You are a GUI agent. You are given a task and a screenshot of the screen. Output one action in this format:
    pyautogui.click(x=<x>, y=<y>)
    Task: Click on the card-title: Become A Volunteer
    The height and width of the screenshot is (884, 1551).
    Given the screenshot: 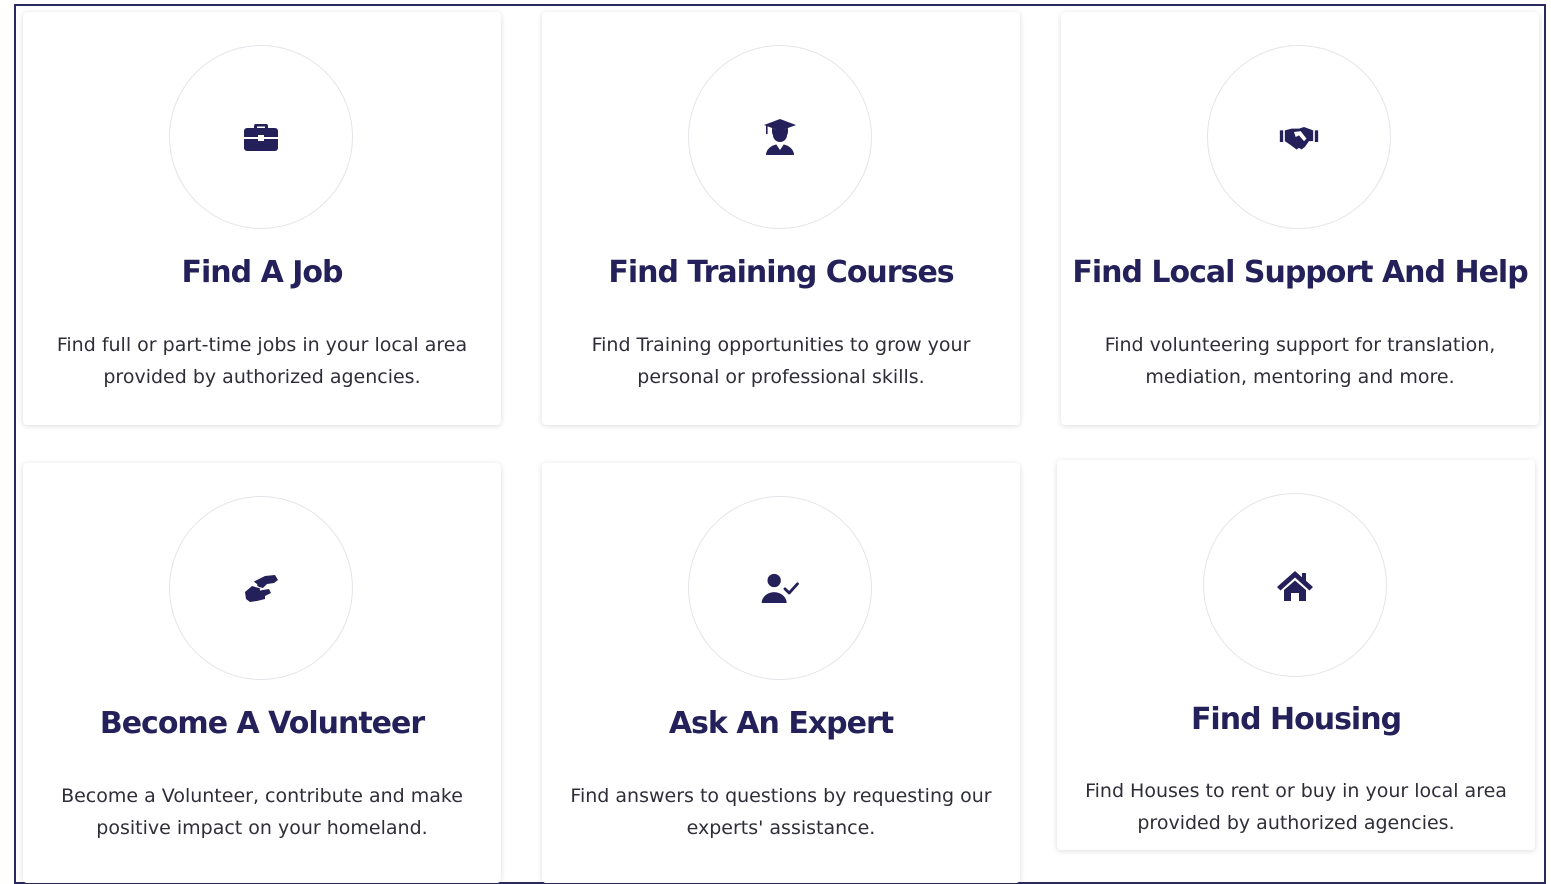 What is the action you would take?
    pyautogui.click(x=262, y=723)
    